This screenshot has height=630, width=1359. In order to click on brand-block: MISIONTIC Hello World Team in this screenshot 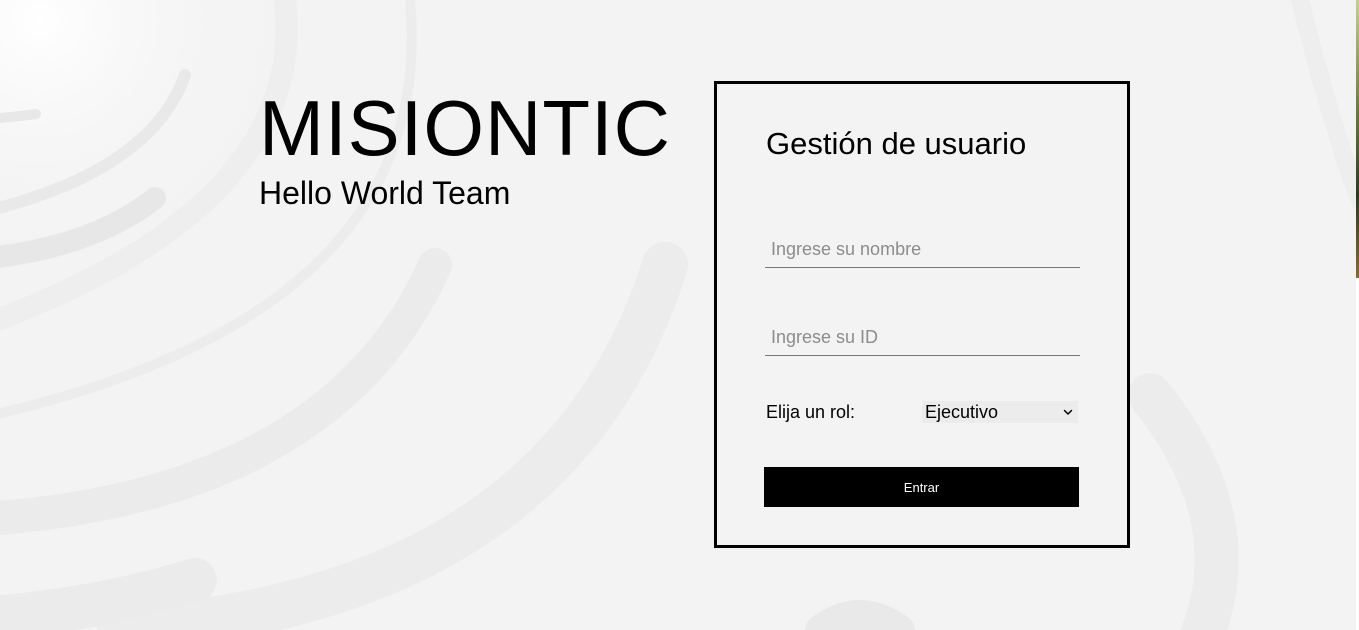, I will do `click(465, 149)`.